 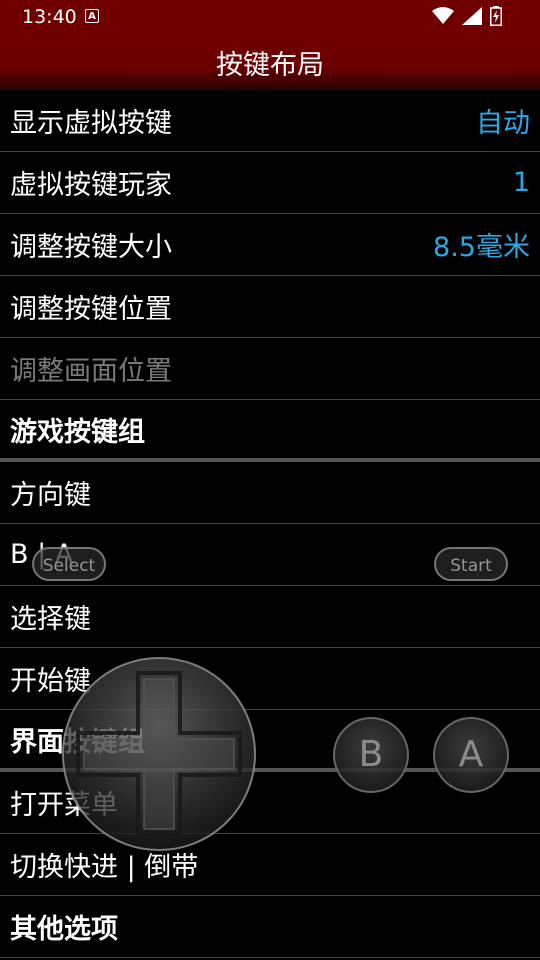 What do you see at coordinates (270, 183) in the screenshot?
I see `setting-virtual-key-player: 虚拟按键玩家 1` at bounding box center [270, 183].